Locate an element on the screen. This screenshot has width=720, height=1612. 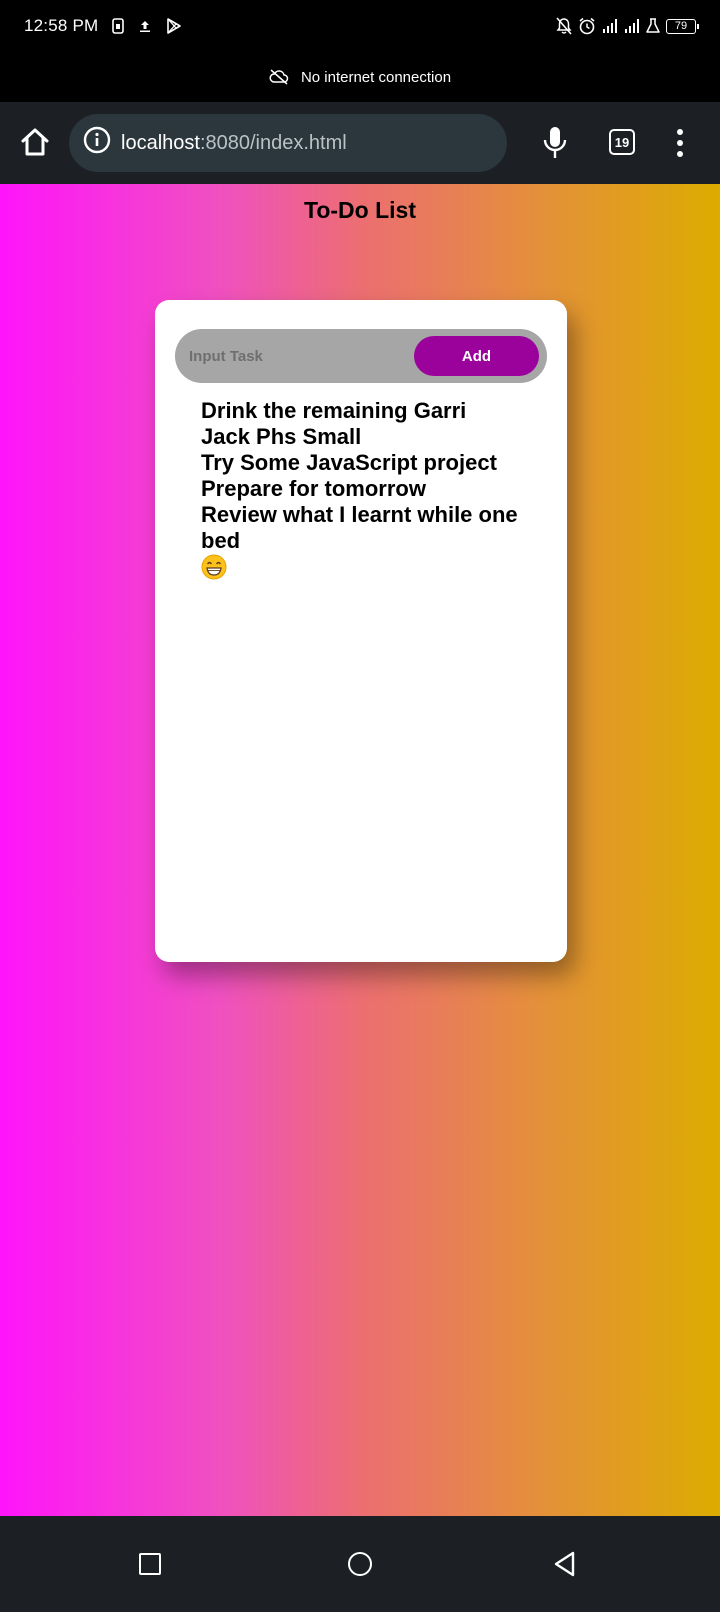
alarm-icon is located at coordinates (587, 26).